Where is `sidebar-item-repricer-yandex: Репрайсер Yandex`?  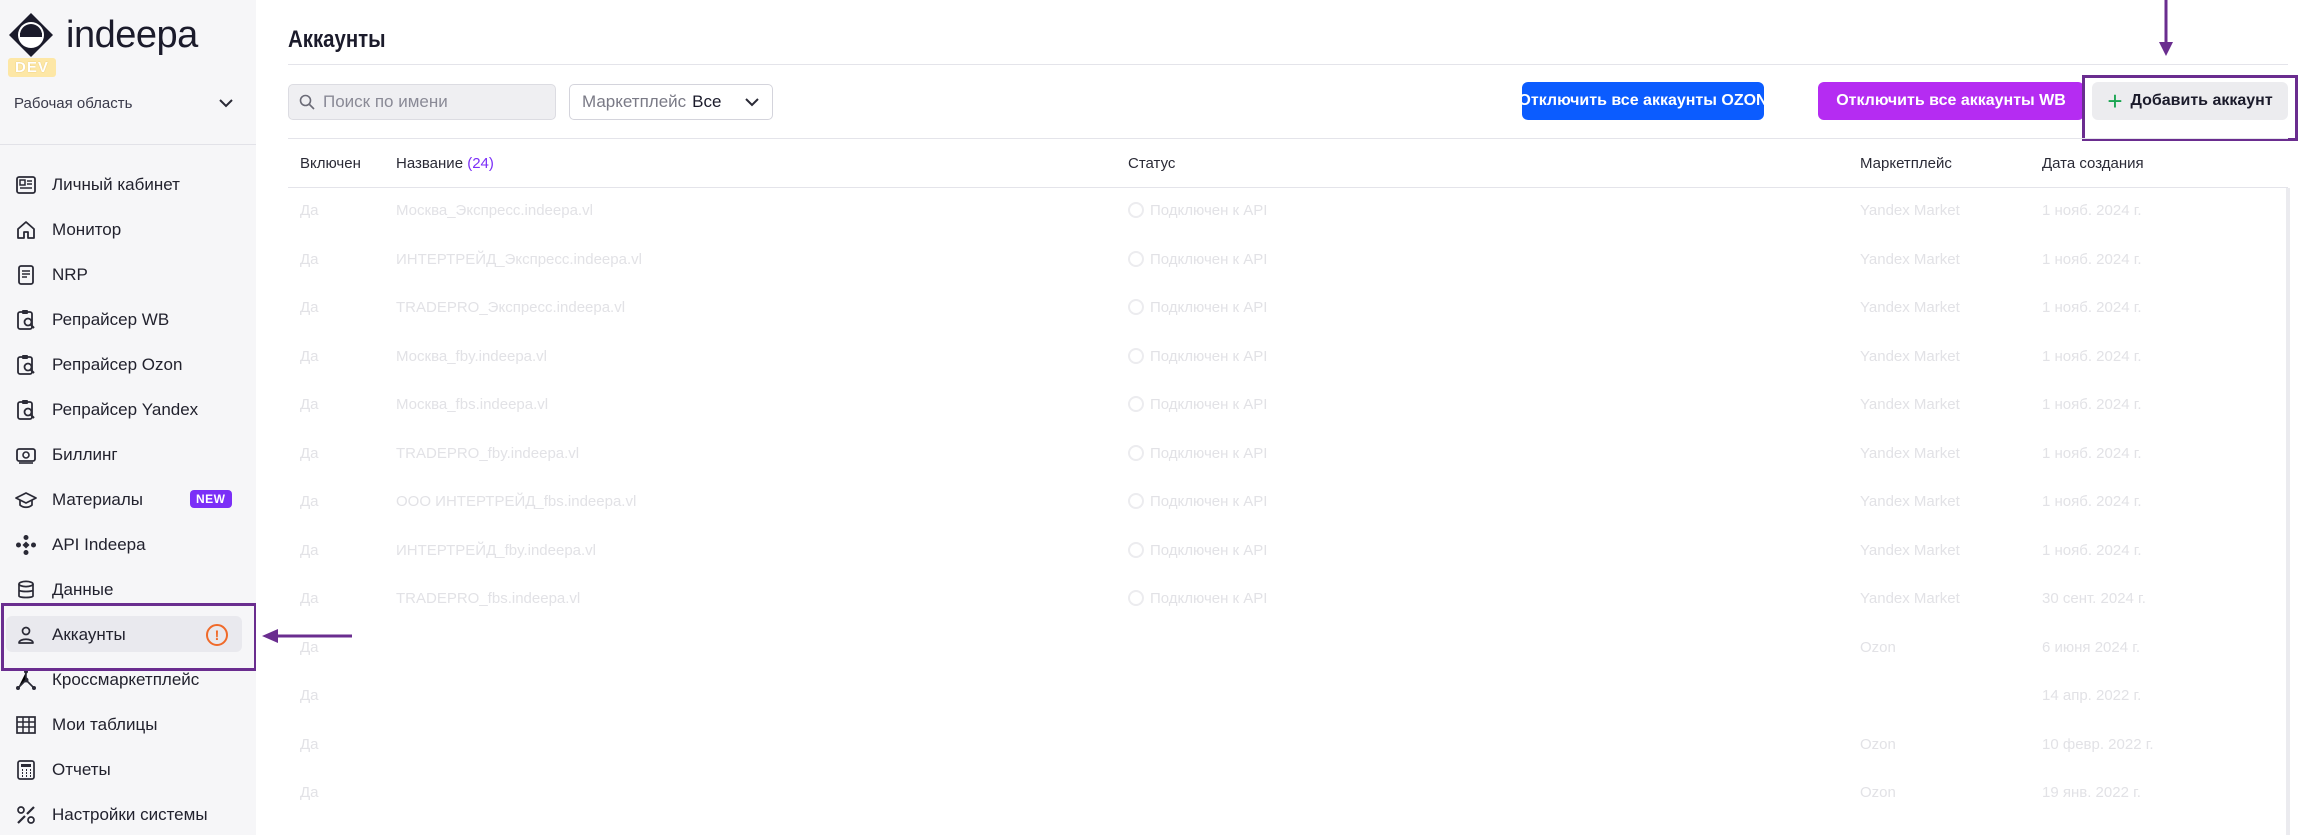
sidebar-item-repricer-yandex: Репрайсер Yandex is located at coordinates (128, 409).